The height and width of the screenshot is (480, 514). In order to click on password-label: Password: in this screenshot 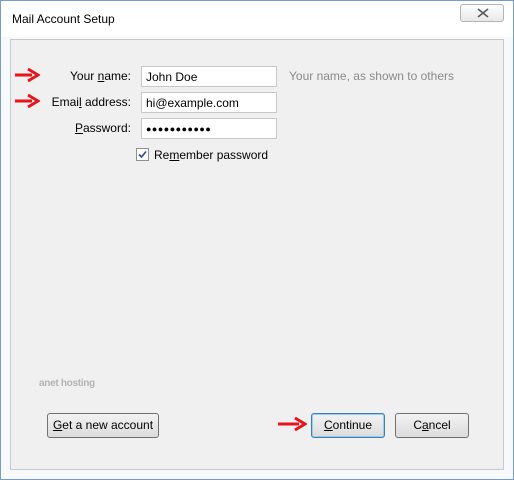, I will do `click(102, 128)`.